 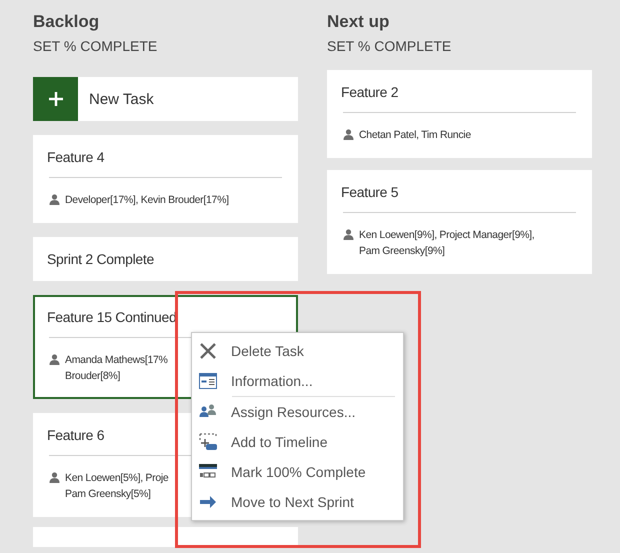 I want to click on card-title: Sprint 2 Complete, so click(x=100, y=260).